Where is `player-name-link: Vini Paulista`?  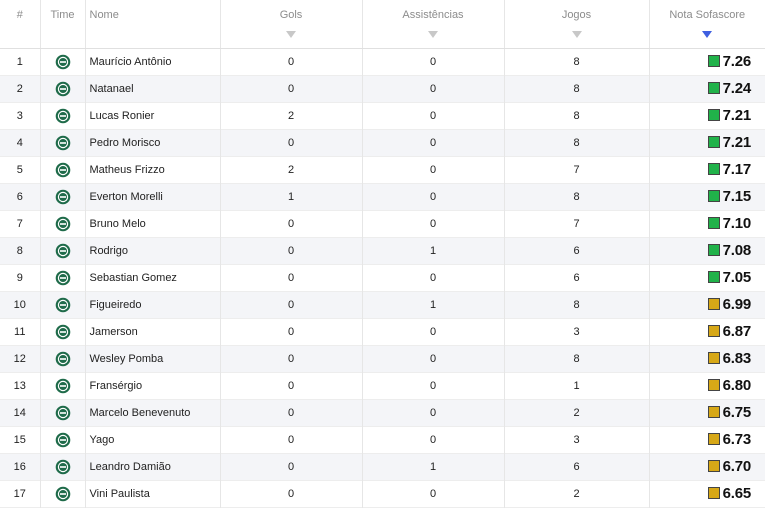
player-name-link: Vini Paulista is located at coordinates (153, 493).